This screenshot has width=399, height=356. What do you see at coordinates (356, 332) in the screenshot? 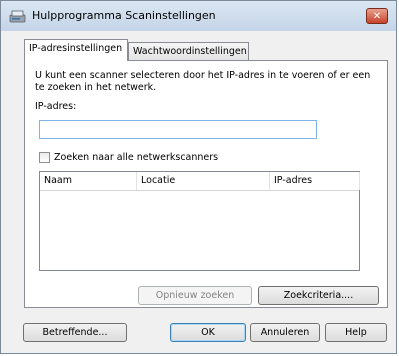
I see `help-button: Help` at bounding box center [356, 332].